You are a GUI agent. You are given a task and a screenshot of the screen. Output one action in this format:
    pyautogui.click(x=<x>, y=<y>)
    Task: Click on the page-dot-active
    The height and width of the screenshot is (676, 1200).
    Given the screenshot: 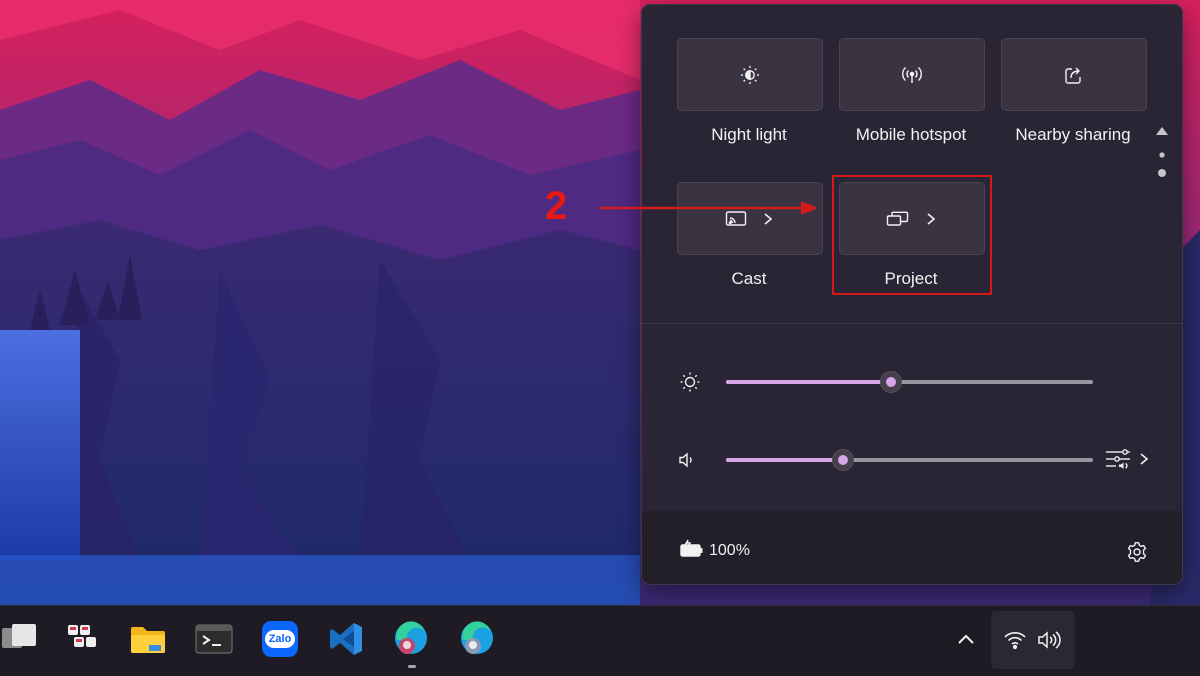 What is the action you would take?
    pyautogui.click(x=1162, y=173)
    